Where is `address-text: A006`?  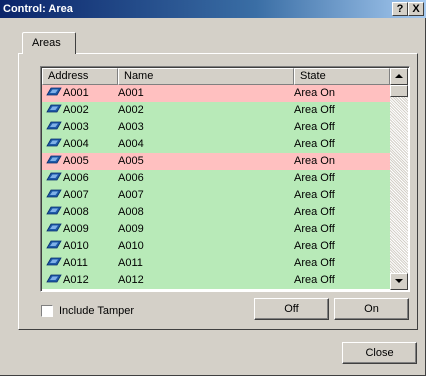 address-text: A006 is located at coordinates (76, 178).